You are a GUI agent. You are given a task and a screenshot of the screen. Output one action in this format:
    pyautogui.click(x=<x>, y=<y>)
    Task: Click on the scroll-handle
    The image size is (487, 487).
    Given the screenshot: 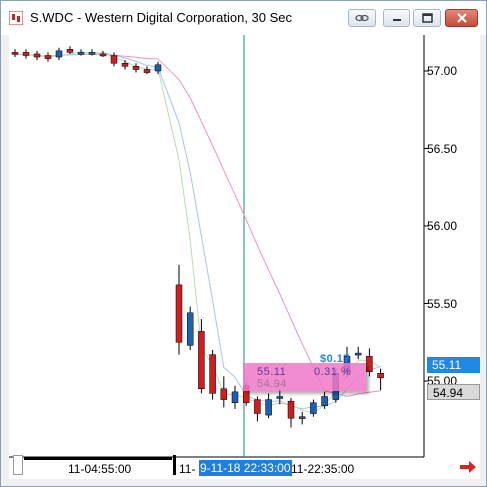 What is the action you would take?
    pyautogui.click(x=18, y=465)
    